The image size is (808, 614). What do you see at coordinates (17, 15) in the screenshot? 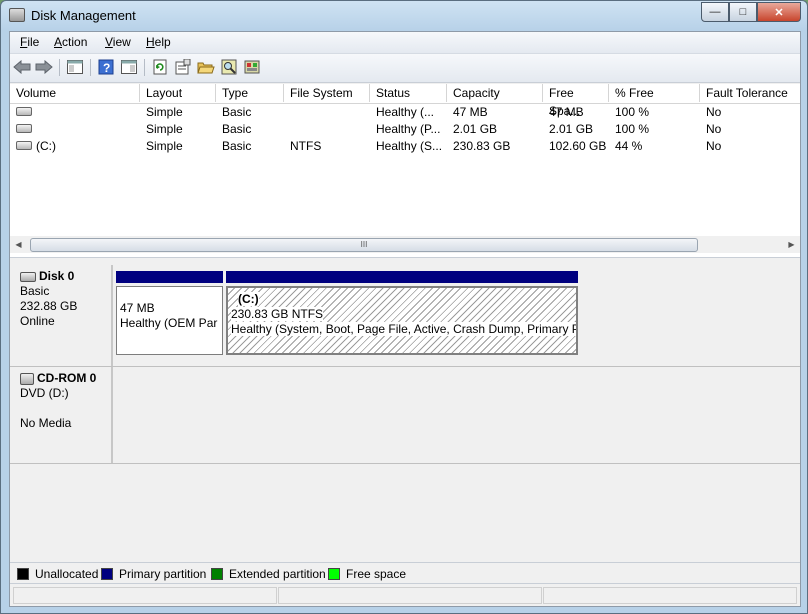
I see `disk-management-app-icon` at bounding box center [17, 15].